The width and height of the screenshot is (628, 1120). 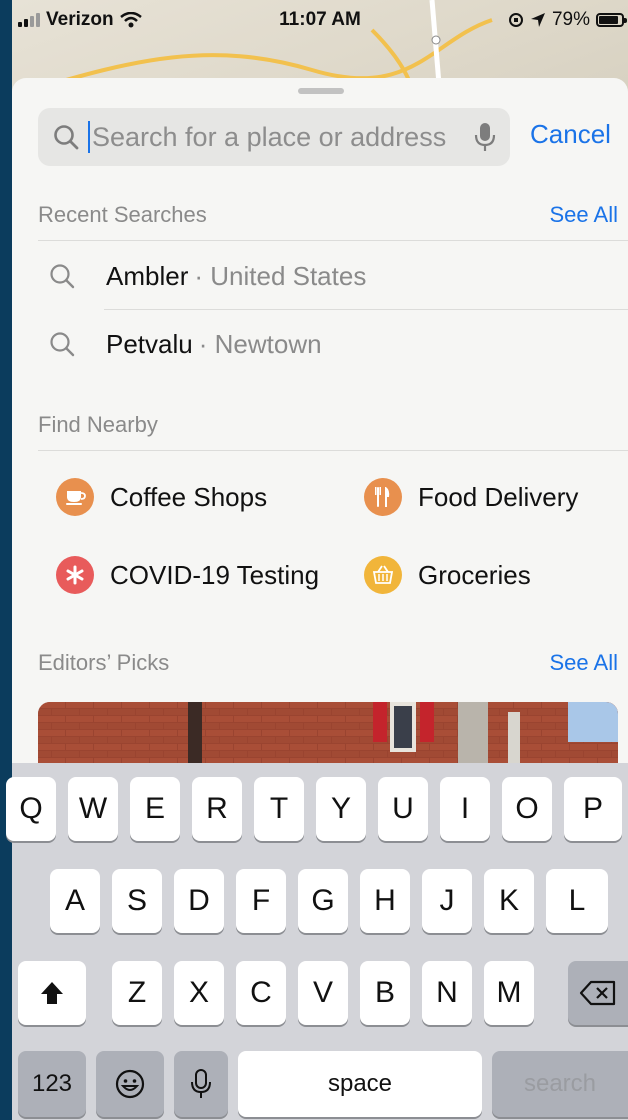 What do you see at coordinates (189, 496) in the screenshot?
I see `nearby-label: Coffee Shops` at bounding box center [189, 496].